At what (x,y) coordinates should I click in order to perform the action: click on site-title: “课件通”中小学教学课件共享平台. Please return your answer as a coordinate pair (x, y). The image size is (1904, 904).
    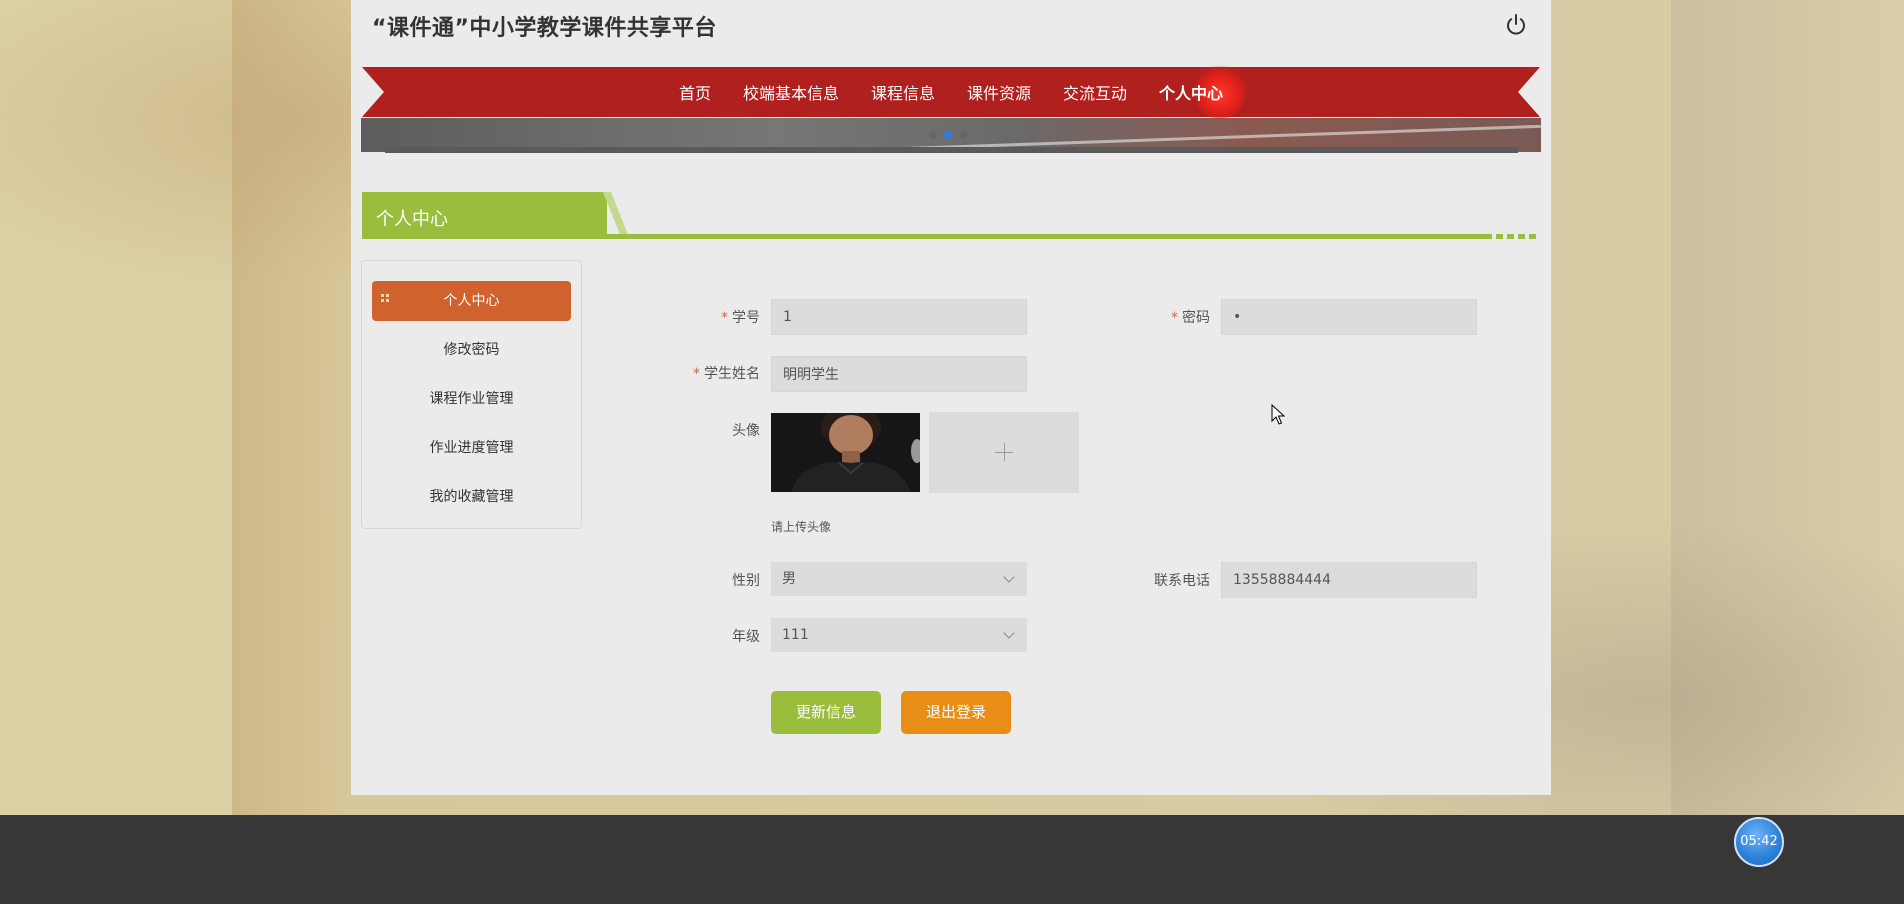
    Looking at the image, I should click on (544, 28).